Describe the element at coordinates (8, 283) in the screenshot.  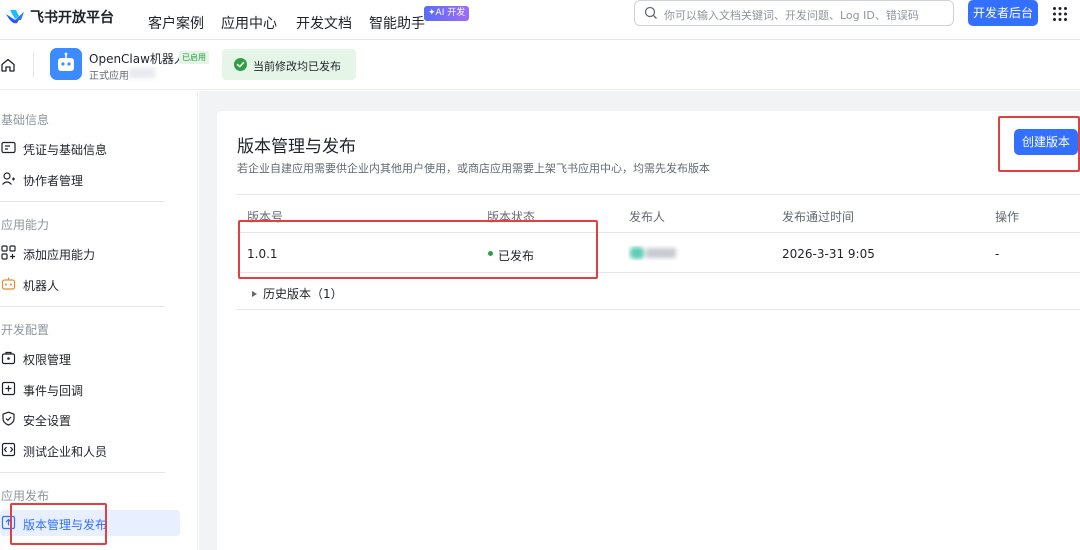
I see `robot-icon` at that location.